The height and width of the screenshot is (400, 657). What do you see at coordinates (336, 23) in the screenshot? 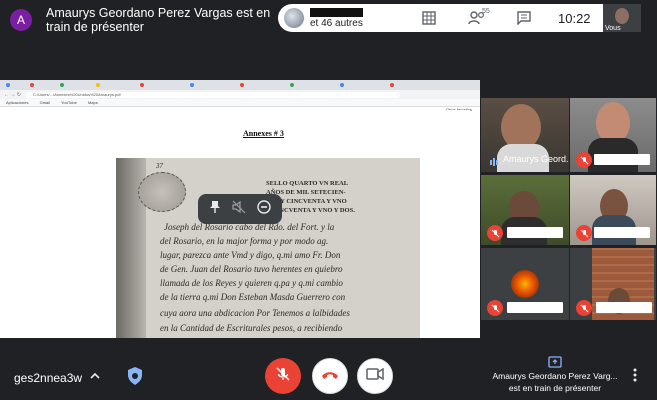
I see `participants-others-count: et 46 autres` at bounding box center [336, 23].